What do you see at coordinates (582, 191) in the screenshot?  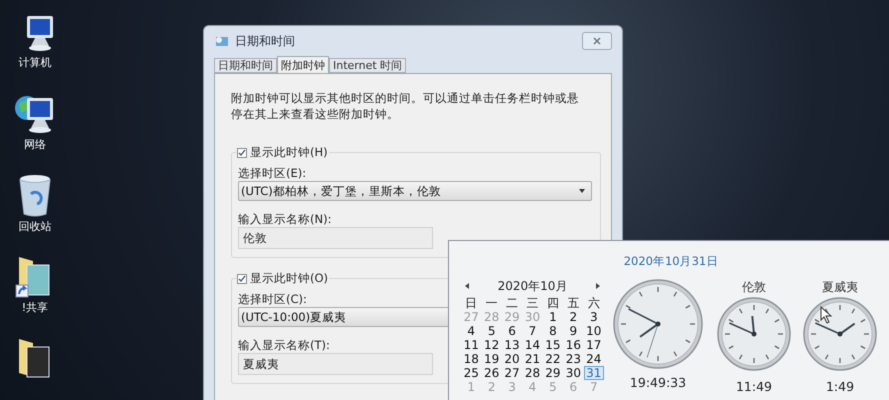 I see `dropdown-arrow-icon` at bounding box center [582, 191].